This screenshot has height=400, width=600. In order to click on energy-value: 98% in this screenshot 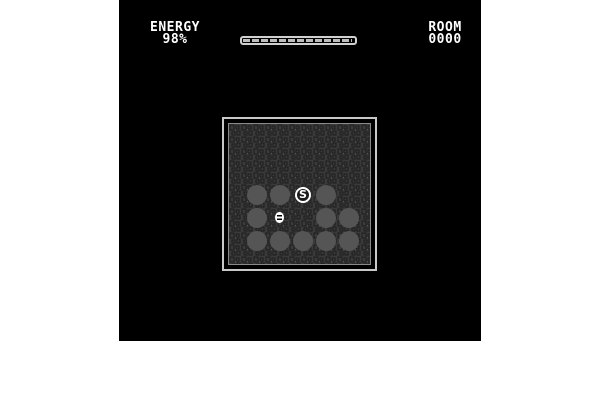, I will do `click(175, 39)`.